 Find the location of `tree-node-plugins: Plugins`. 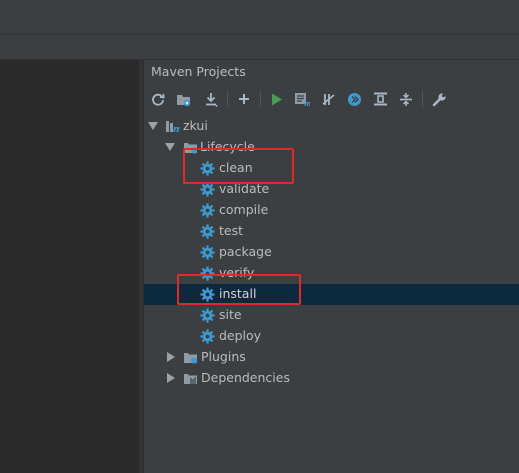

tree-node-plugins: Plugins is located at coordinates (331, 357).